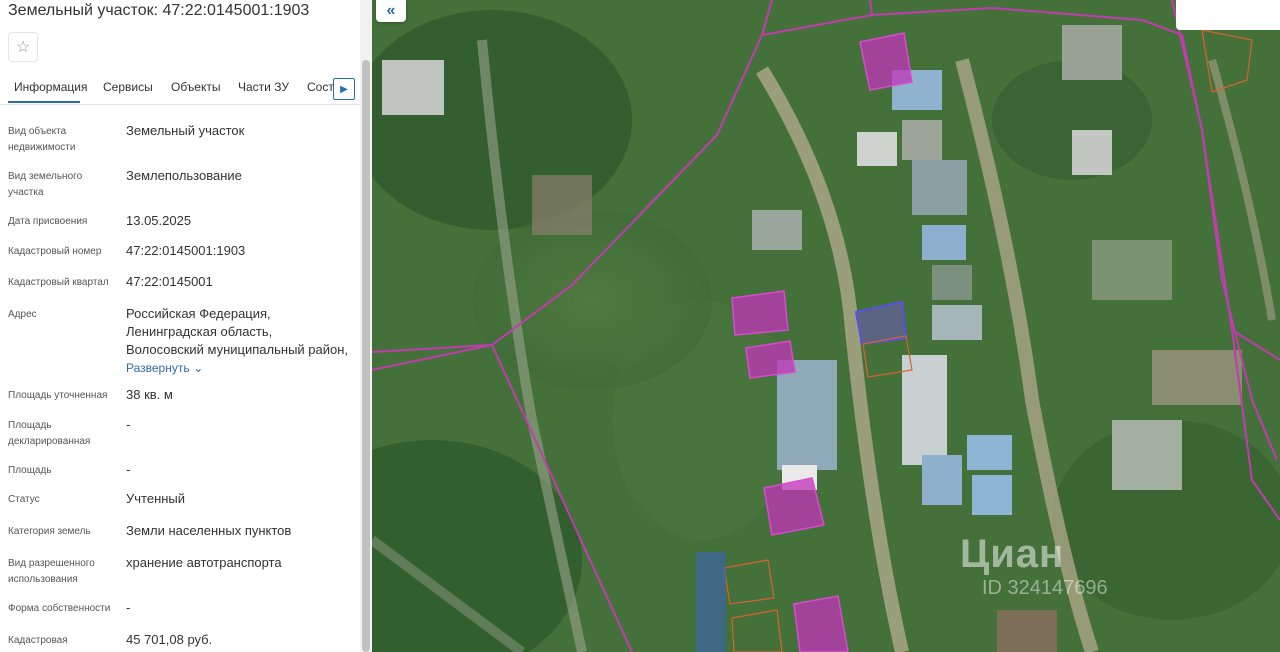 Image resolution: width=1280 pixels, height=652 pixels. I want to click on address-line: Российская Федерация,, so click(198, 313).